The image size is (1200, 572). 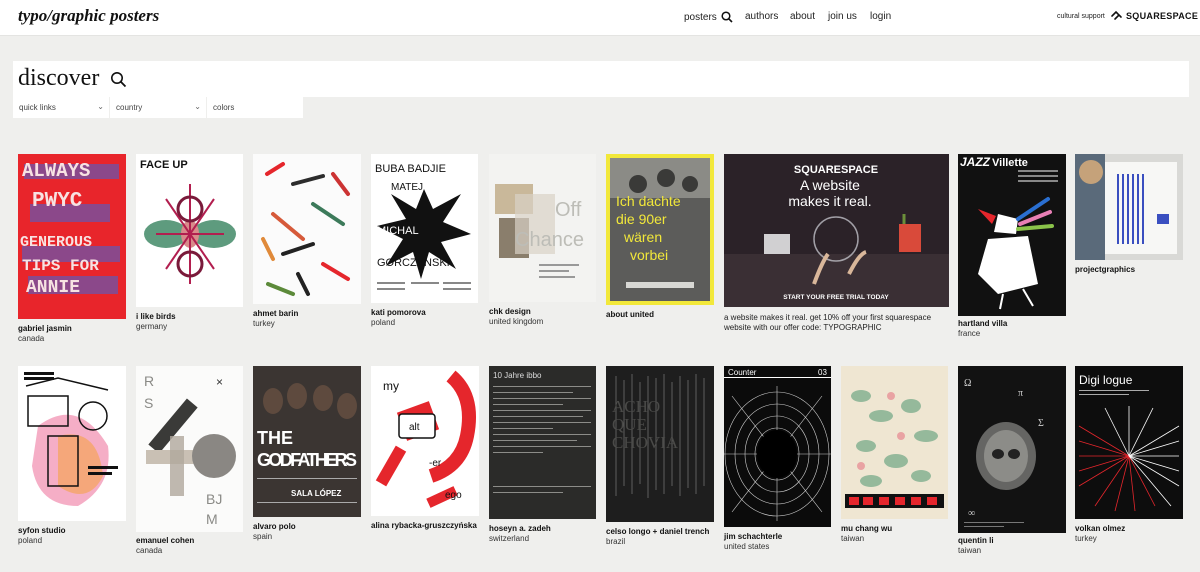 I want to click on poster-country: taiwan, so click(x=970, y=550).